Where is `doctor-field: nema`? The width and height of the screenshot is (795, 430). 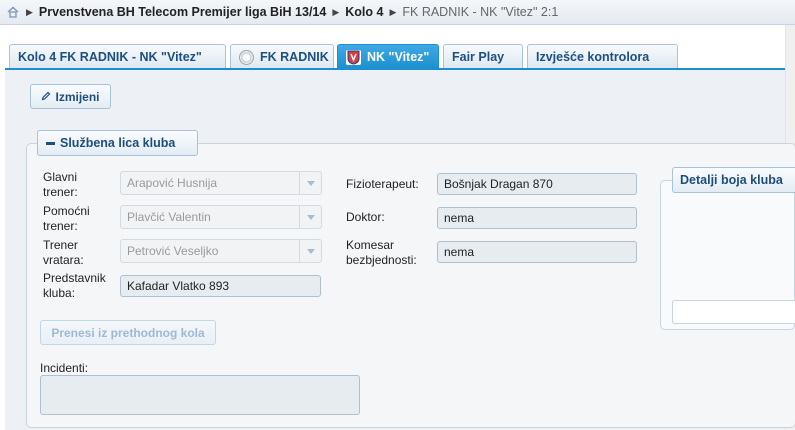
doctor-field: nema is located at coordinates (537, 218).